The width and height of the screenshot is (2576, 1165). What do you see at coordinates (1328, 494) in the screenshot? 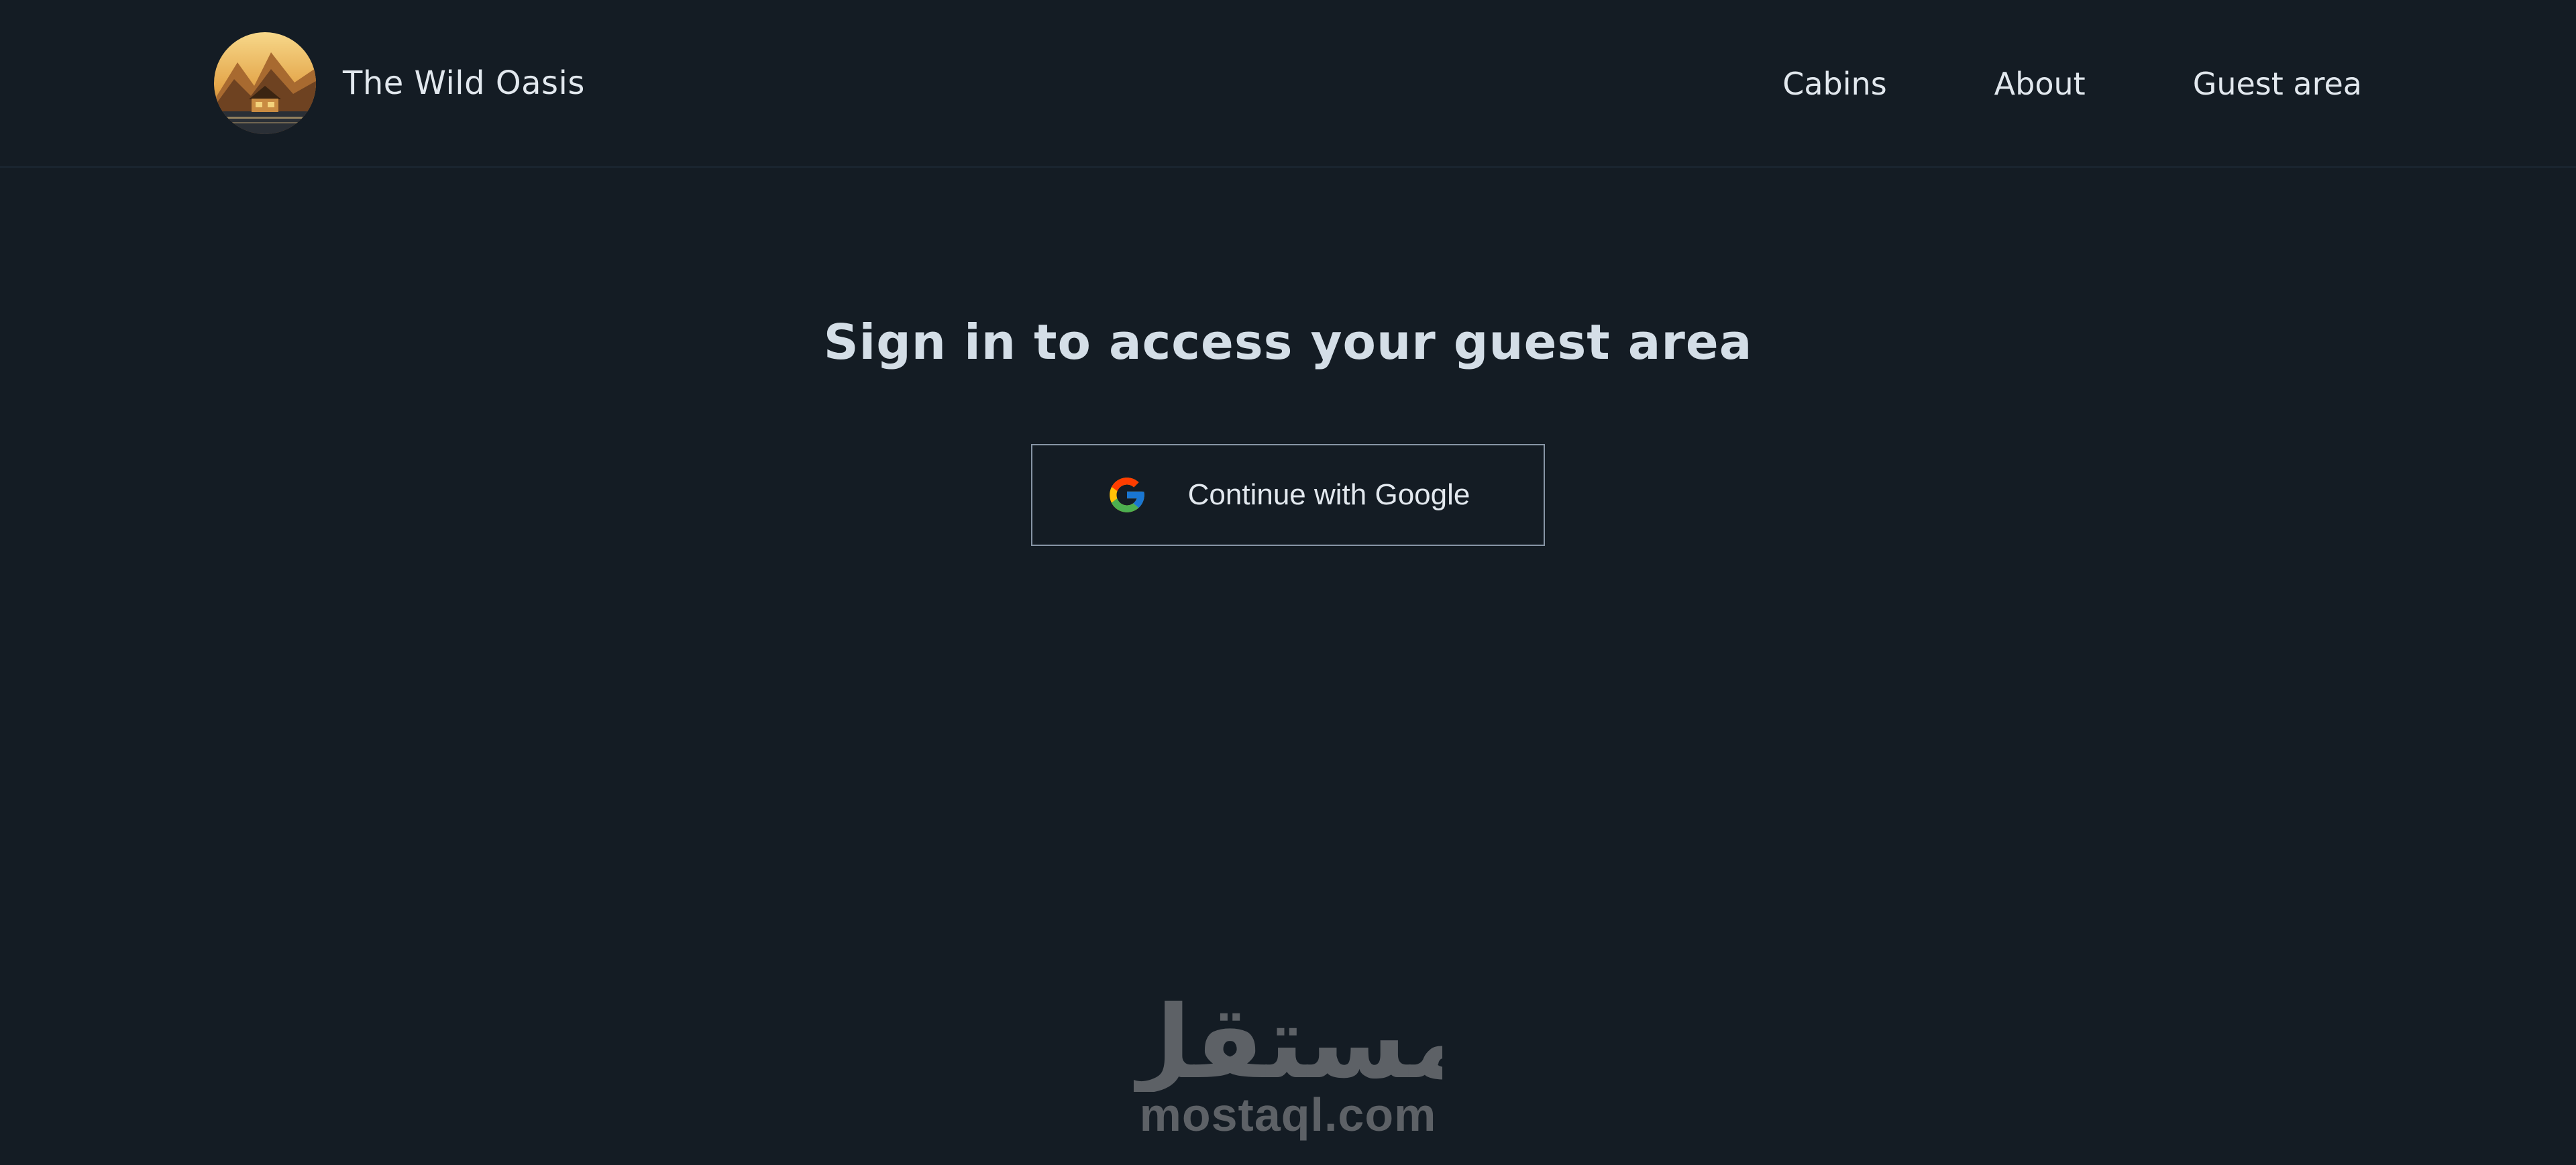
I see `google-button-label: Continue with Google` at bounding box center [1328, 494].